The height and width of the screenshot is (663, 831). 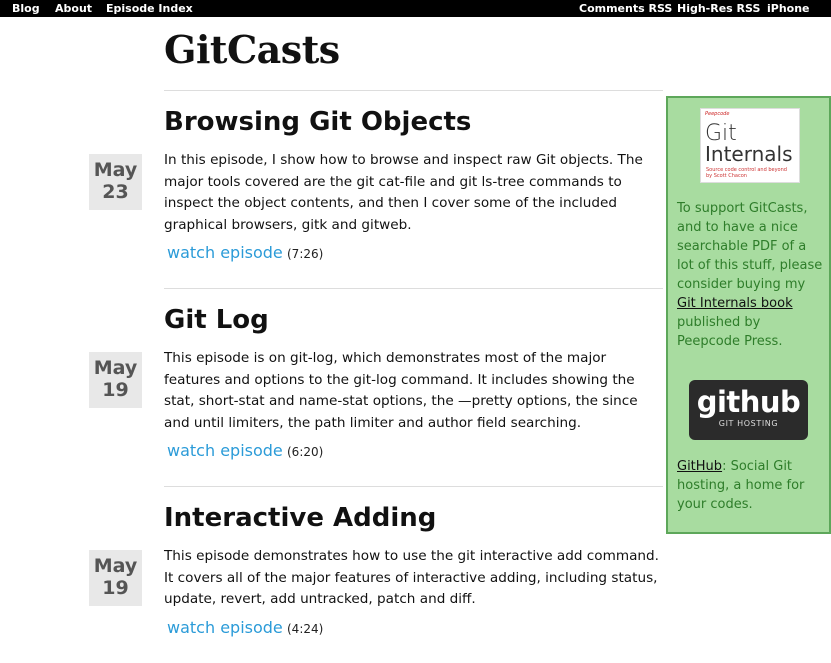 What do you see at coordinates (699, 466) in the screenshot?
I see `github-link: GitHub` at bounding box center [699, 466].